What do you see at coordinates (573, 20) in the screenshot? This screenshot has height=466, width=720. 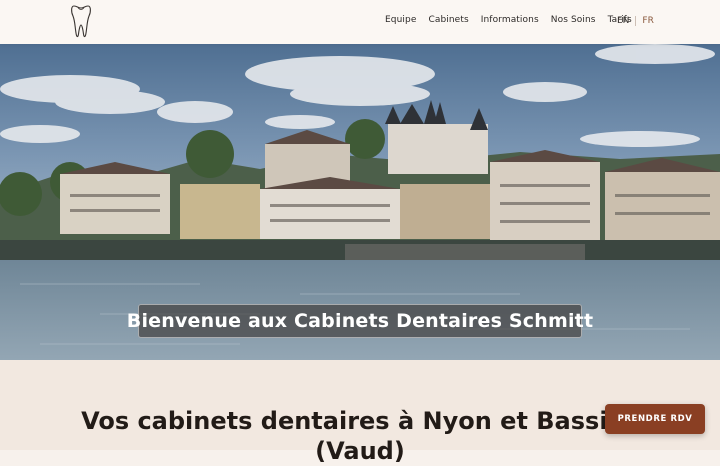 I see `nav-link-nos-soins: Nos Soins` at bounding box center [573, 20].